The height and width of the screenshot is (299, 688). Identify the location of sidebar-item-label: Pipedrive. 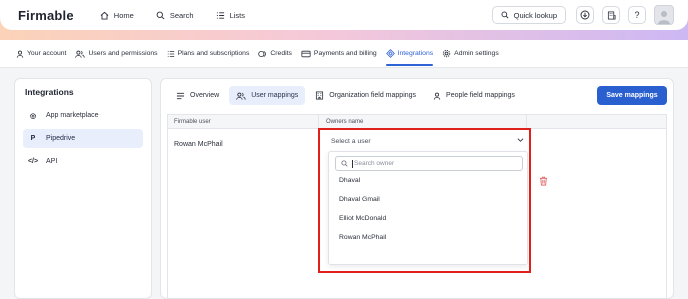
(61, 138).